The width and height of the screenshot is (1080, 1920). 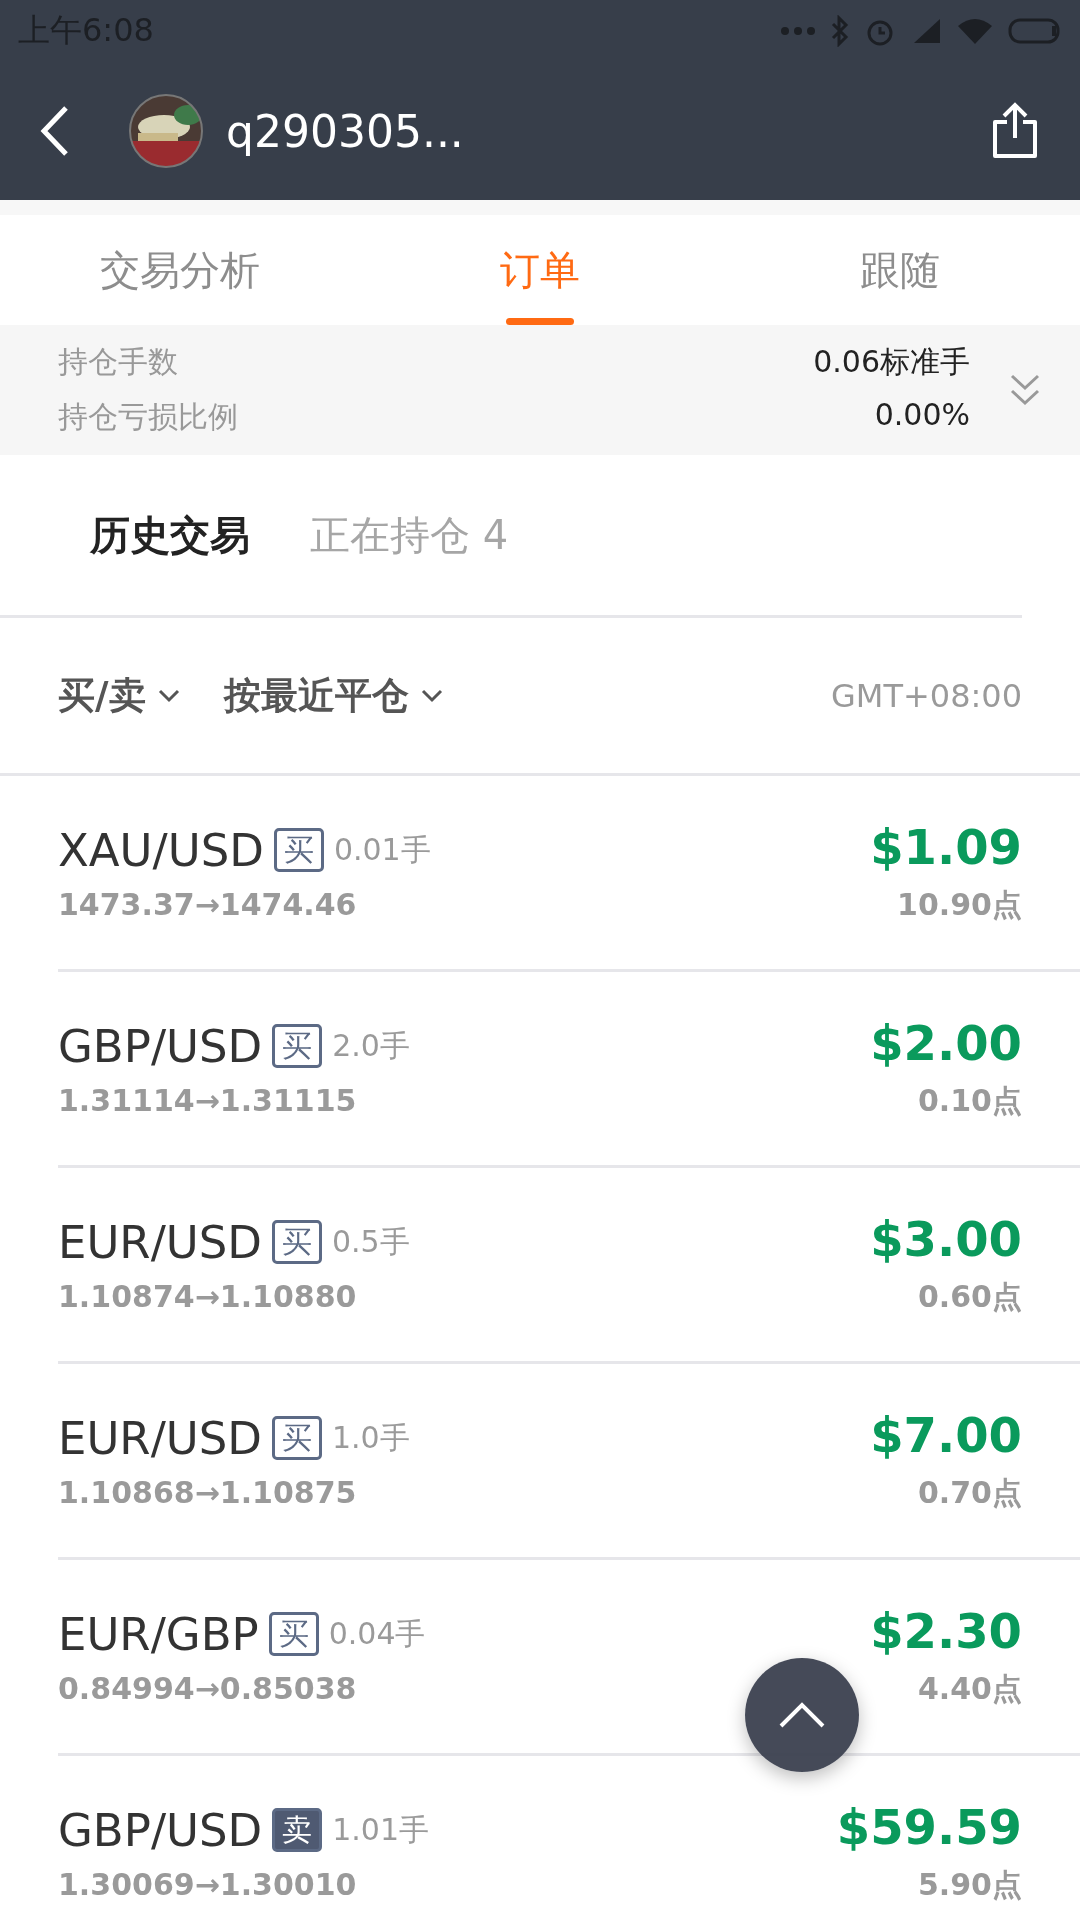 What do you see at coordinates (370, 1241) in the screenshot?
I see `lot-size: 0.5手` at bounding box center [370, 1241].